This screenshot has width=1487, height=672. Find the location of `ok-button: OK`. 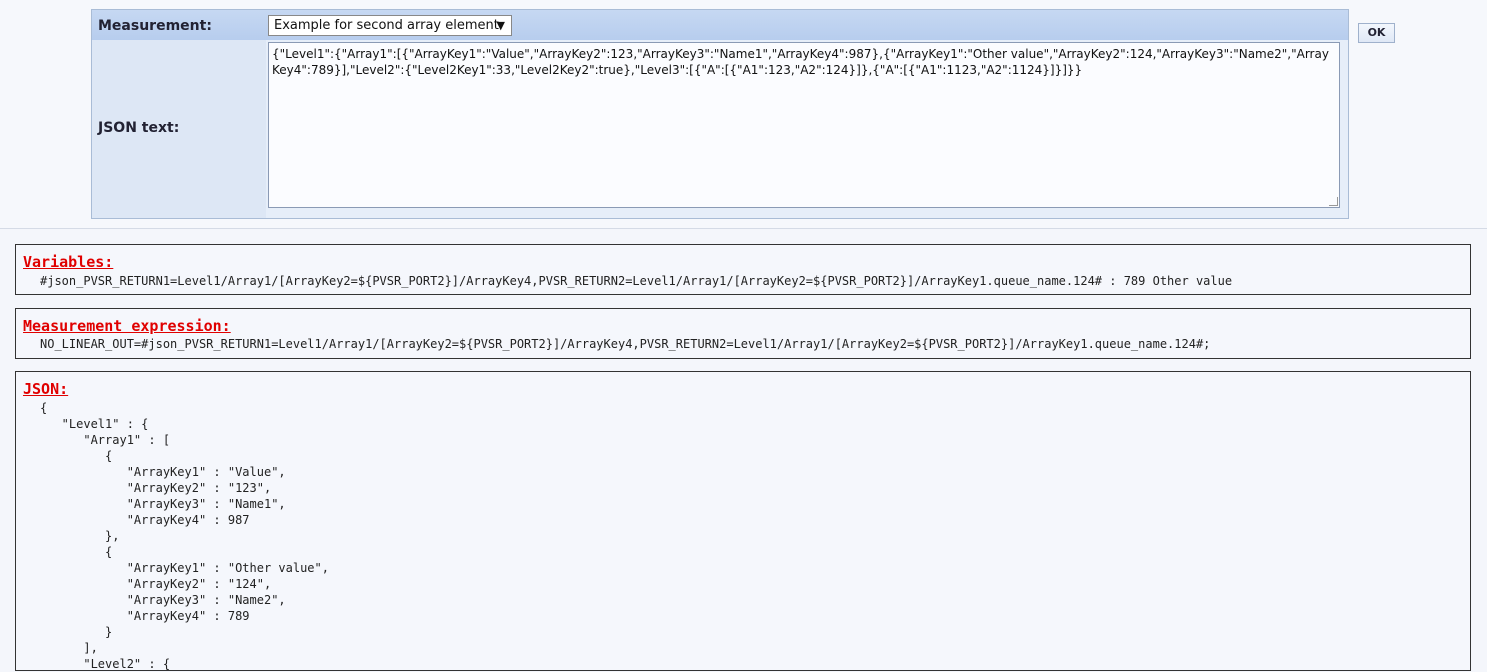

ok-button: OK is located at coordinates (1376, 33).